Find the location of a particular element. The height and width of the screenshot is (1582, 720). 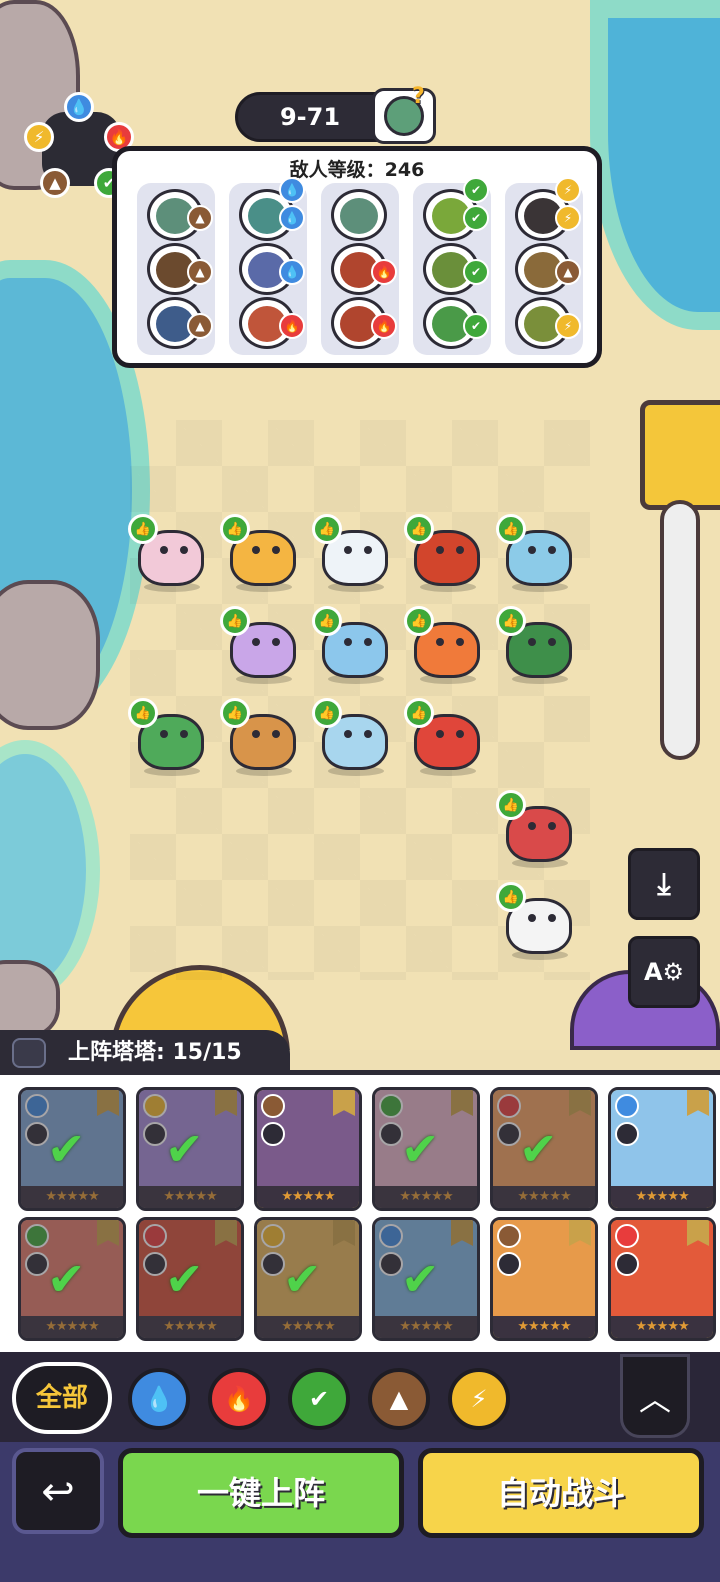

back-button: ↩ is located at coordinates (58, 1491).